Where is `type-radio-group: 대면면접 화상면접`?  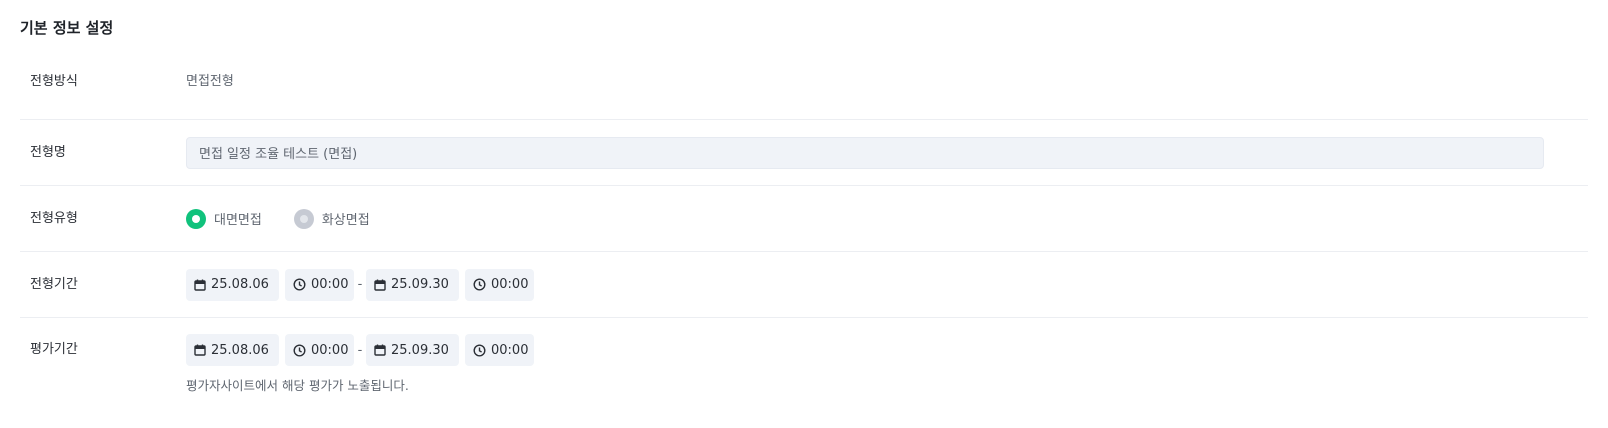 type-radio-group: 대면면접 화상면접 is located at coordinates (294, 218).